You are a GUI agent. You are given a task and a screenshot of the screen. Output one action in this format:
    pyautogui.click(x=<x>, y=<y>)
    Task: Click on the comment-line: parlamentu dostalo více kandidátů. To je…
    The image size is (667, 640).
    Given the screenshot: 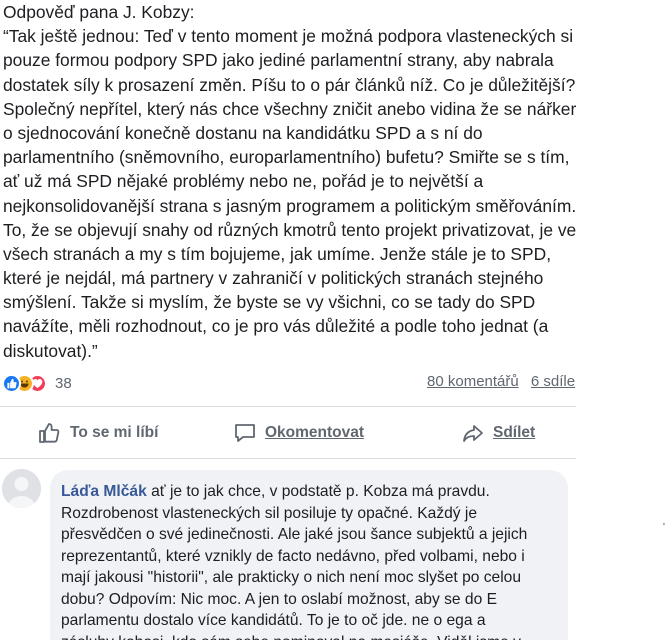 What is the action you would take?
    pyautogui.click(x=273, y=620)
    